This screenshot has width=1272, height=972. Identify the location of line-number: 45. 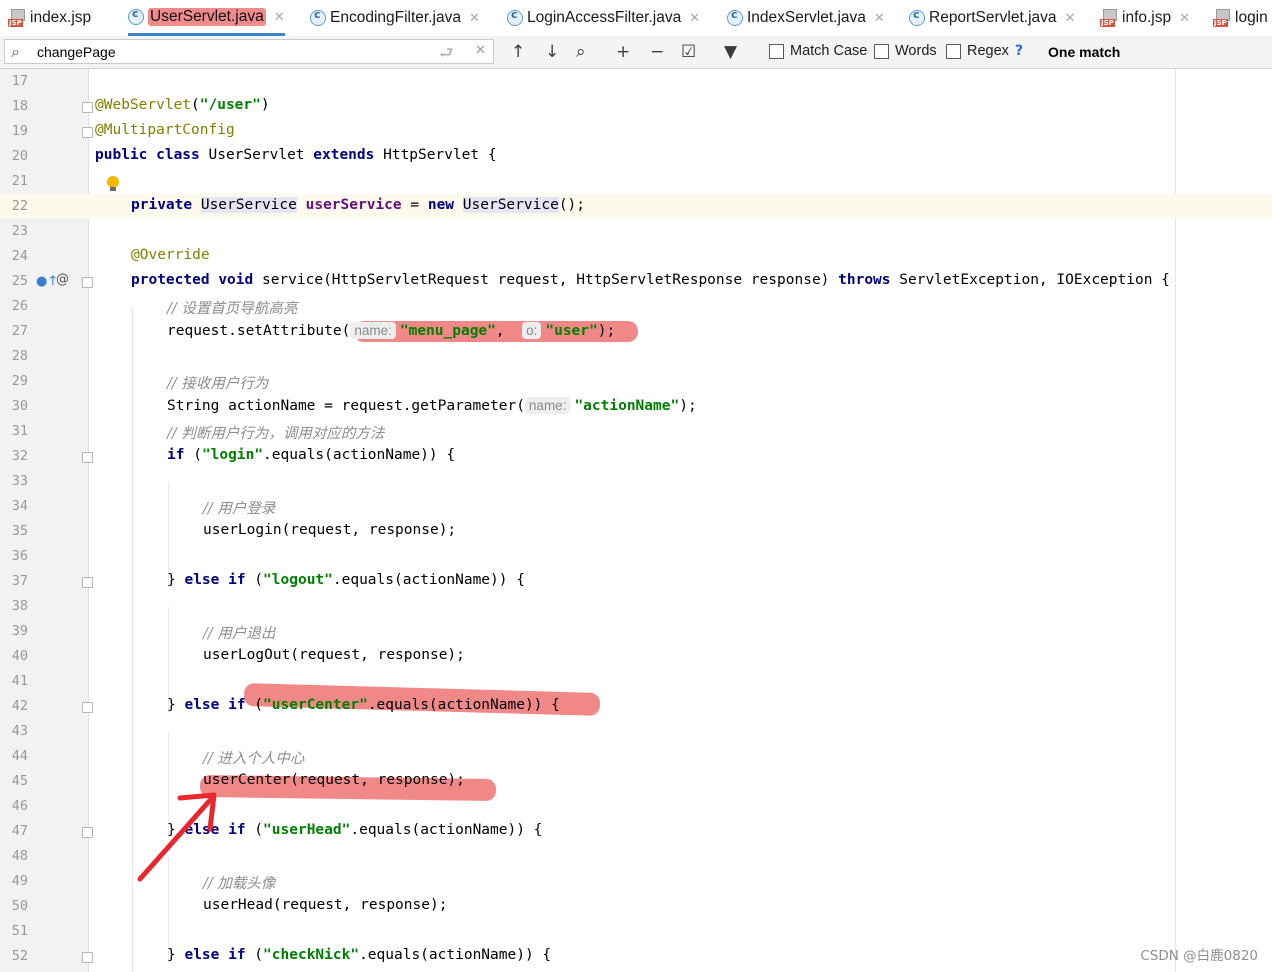
(19, 781).